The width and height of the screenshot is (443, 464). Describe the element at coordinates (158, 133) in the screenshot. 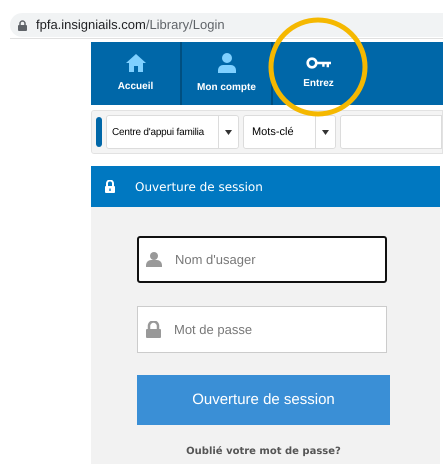

I see `select-value: Centre d'appui familia` at that location.